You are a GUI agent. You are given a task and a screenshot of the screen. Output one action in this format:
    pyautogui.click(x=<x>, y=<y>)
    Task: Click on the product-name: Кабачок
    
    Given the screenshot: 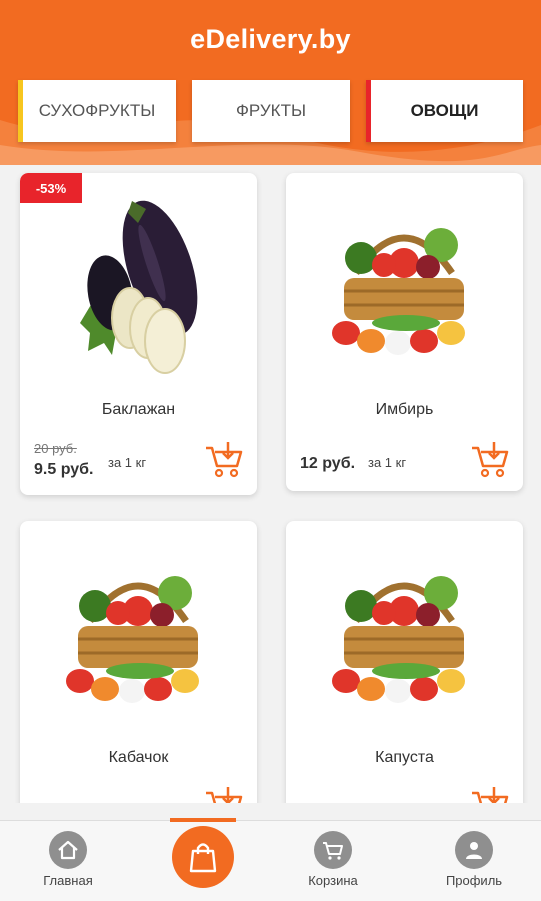 What is the action you would take?
    pyautogui.click(x=138, y=757)
    